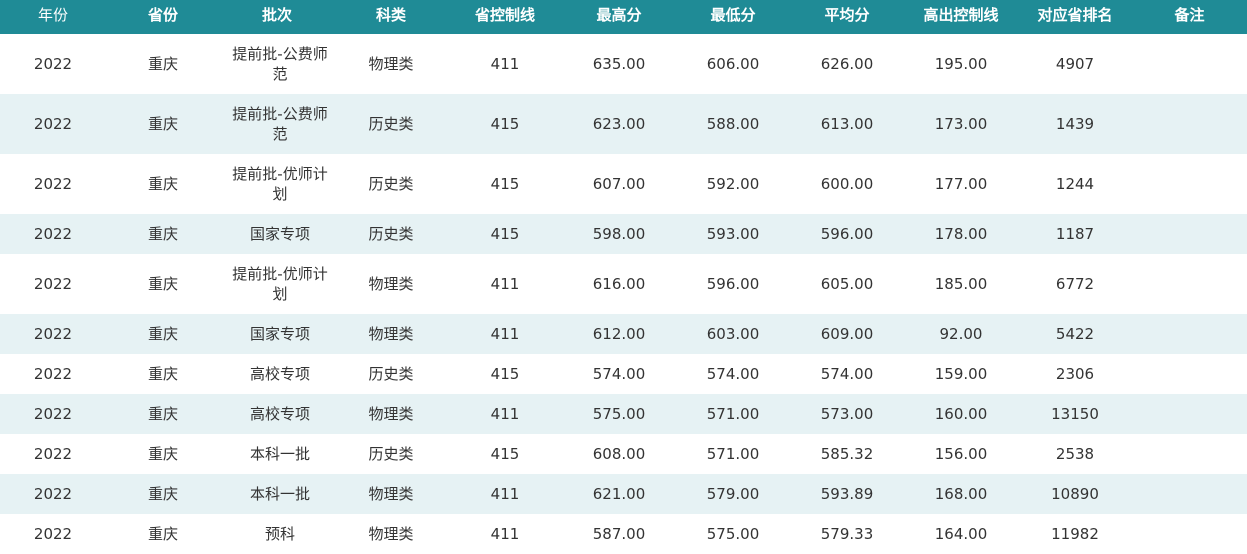 This screenshot has height=554, width=1247. Describe the element at coordinates (733, 64) in the screenshot. I see `cell-min-score: 606.00` at that location.